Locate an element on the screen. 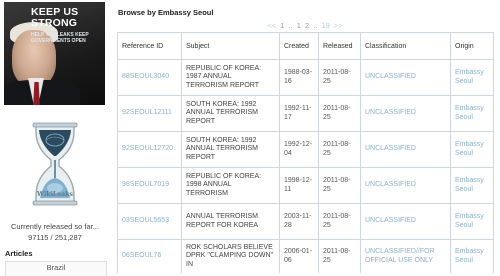 This screenshot has height=276, width=500. pagination-next: >> is located at coordinates (338, 25).